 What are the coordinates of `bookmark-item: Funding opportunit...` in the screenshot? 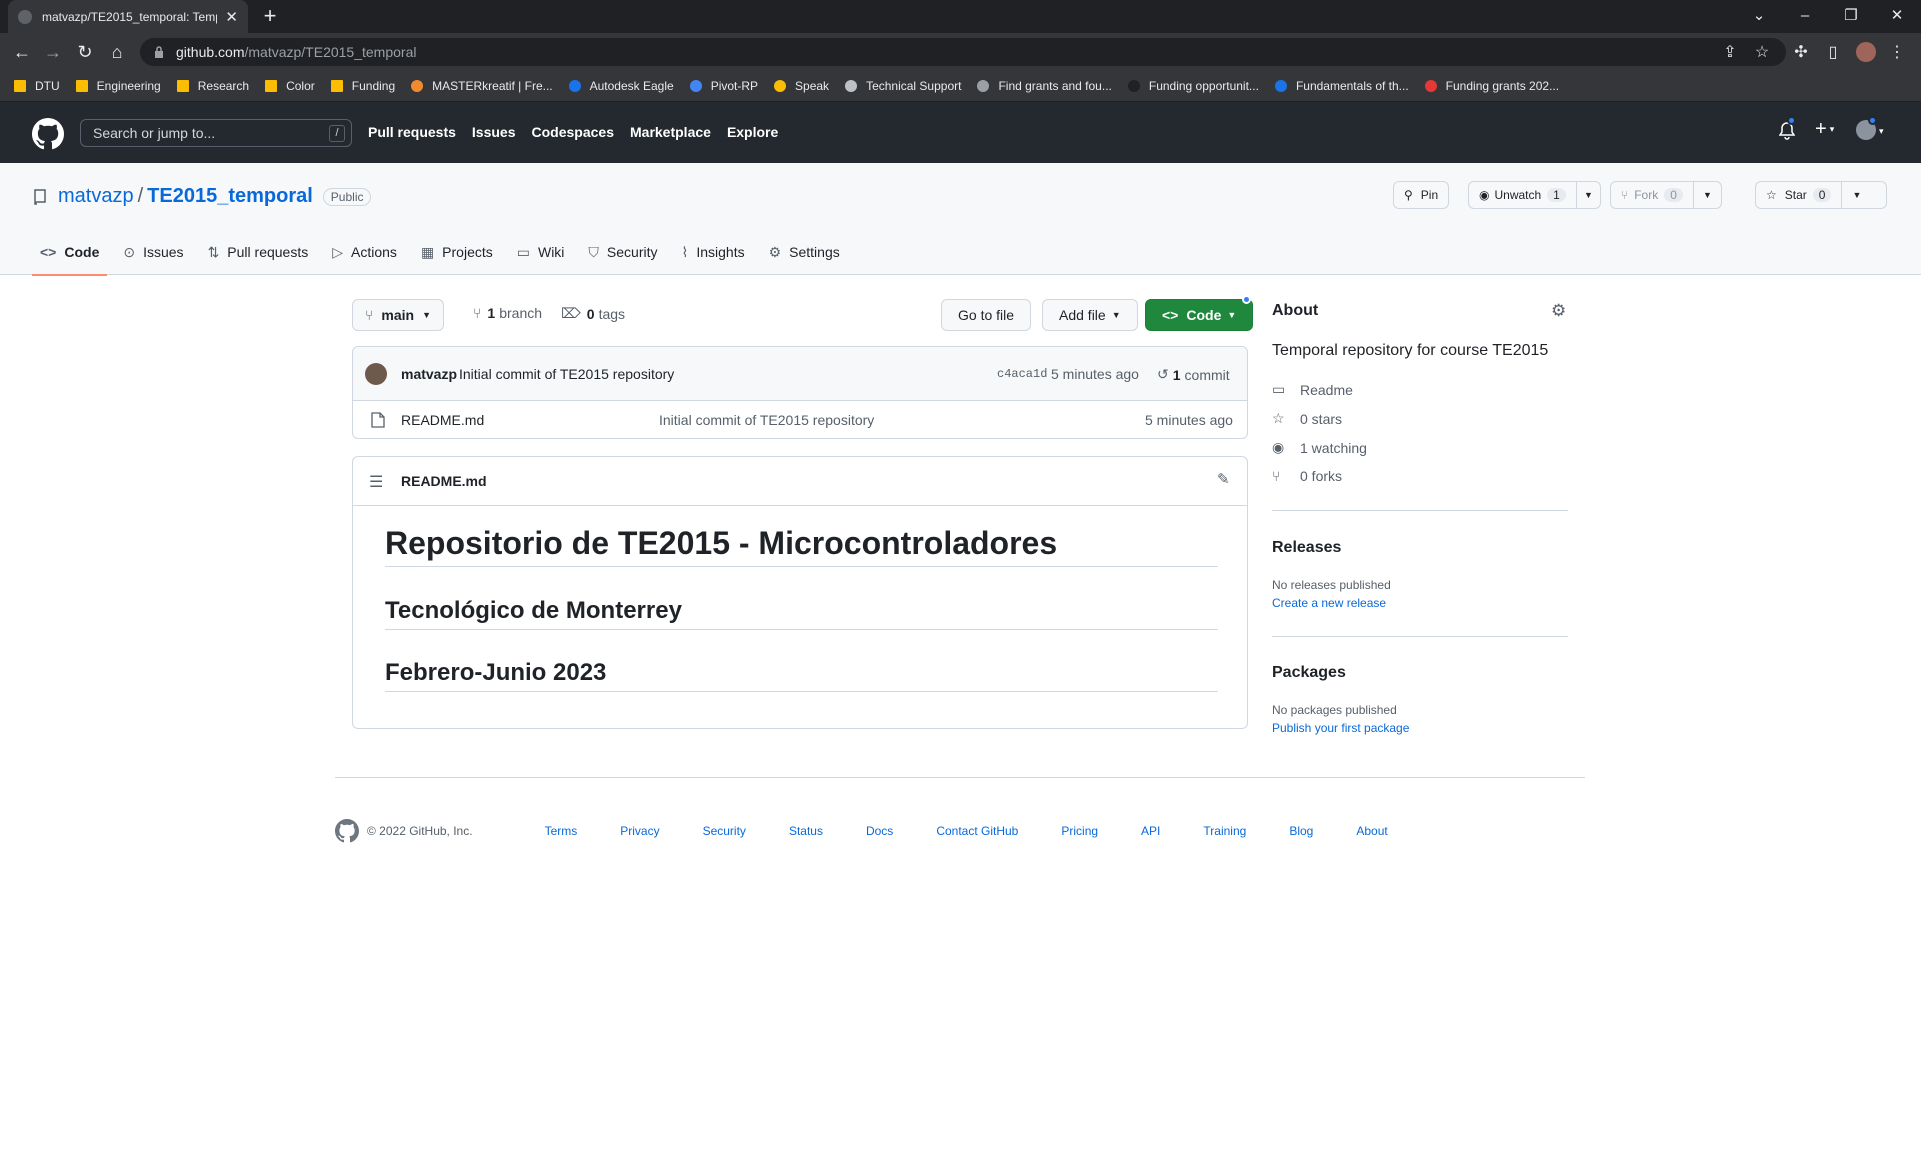 It's located at (1193, 86).